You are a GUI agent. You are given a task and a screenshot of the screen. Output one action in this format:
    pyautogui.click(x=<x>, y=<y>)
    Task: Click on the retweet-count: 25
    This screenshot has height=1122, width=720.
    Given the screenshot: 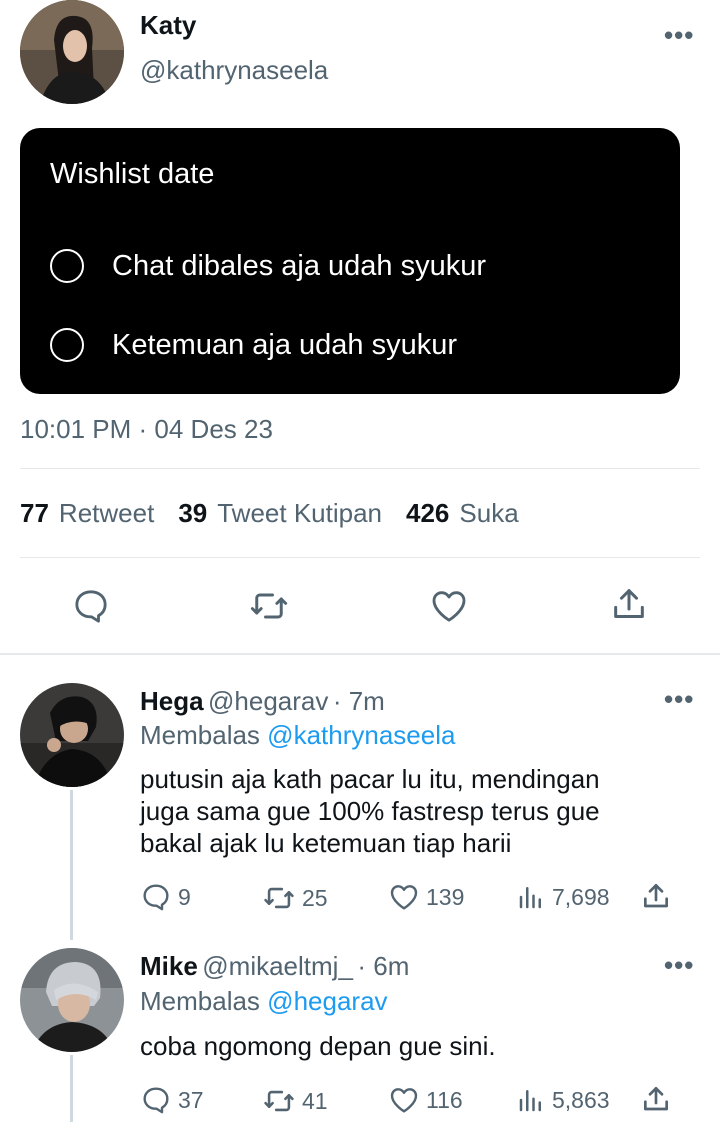 What is the action you would take?
    pyautogui.click(x=315, y=897)
    